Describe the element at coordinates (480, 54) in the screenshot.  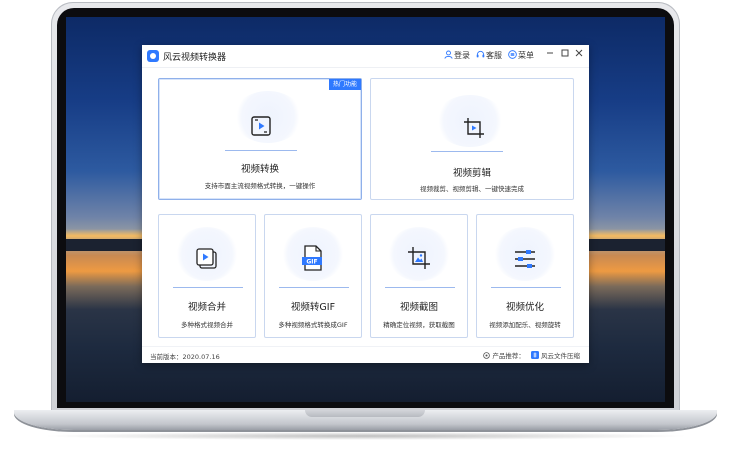
I see `headset-icon` at that location.